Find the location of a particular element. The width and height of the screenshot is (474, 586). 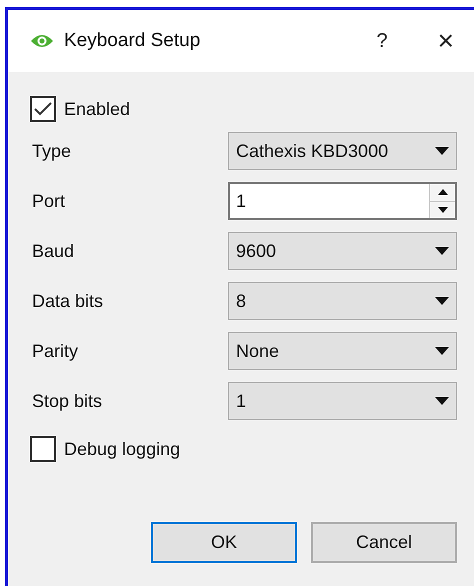

spin-buttons is located at coordinates (442, 201).